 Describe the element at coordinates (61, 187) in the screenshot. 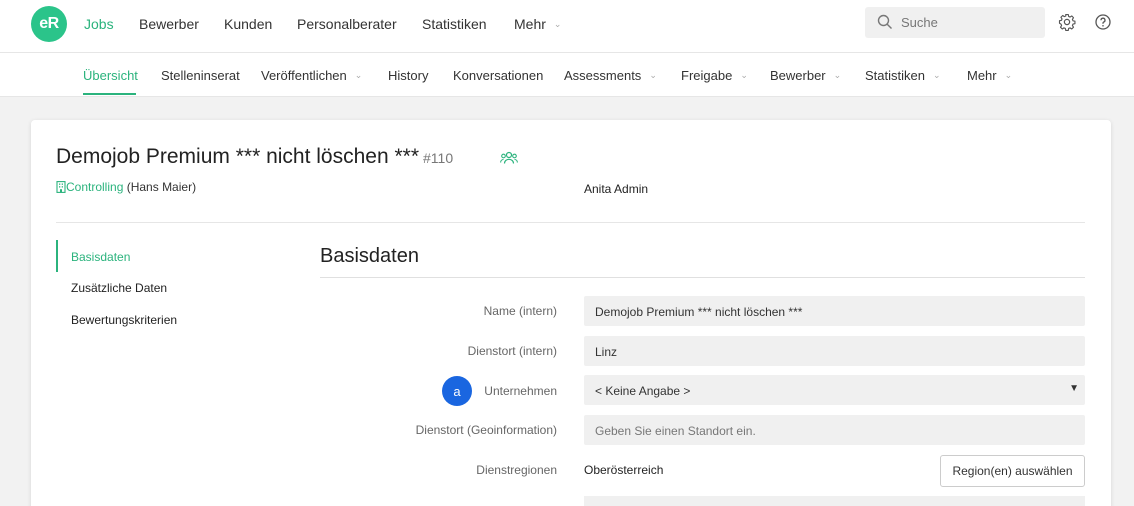

I see `building-icon` at that location.